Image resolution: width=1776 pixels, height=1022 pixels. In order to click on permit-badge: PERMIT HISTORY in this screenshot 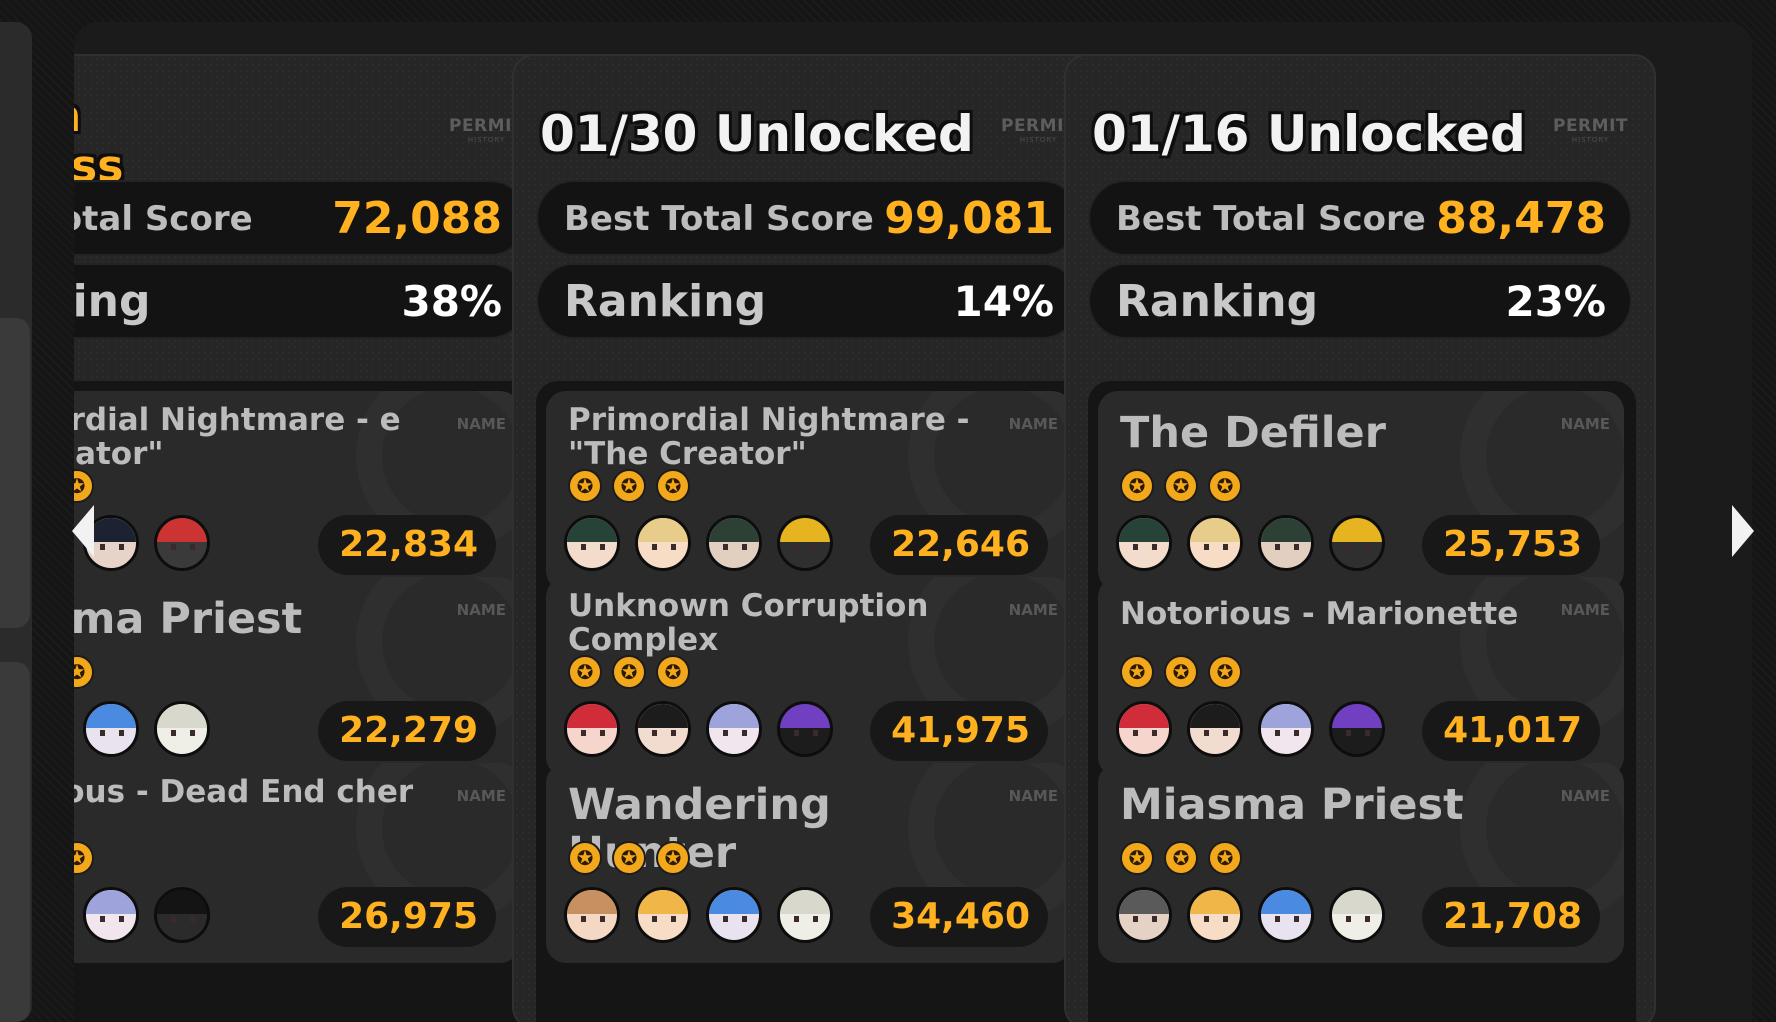, I will do `click(1590, 130)`.